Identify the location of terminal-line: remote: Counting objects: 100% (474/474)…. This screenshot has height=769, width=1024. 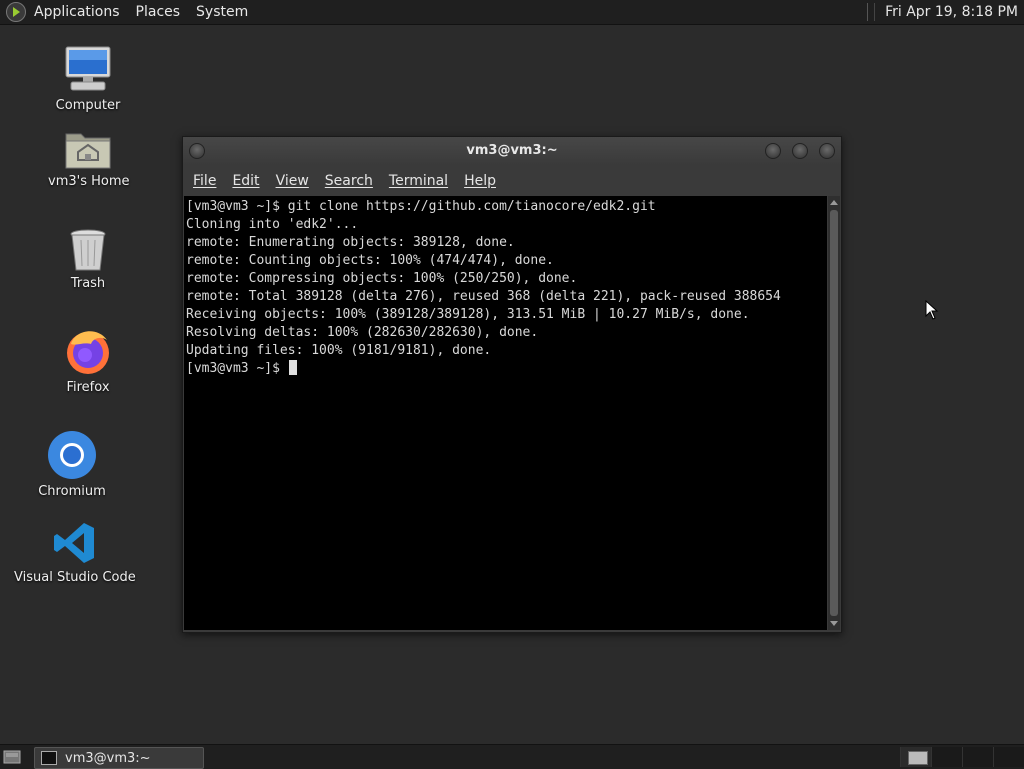
(370, 260).